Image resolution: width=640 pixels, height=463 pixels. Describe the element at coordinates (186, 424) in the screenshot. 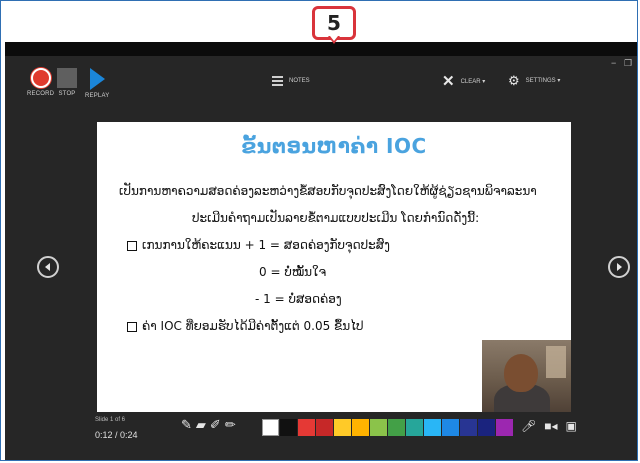

I see `pen-icon: ✎` at that location.